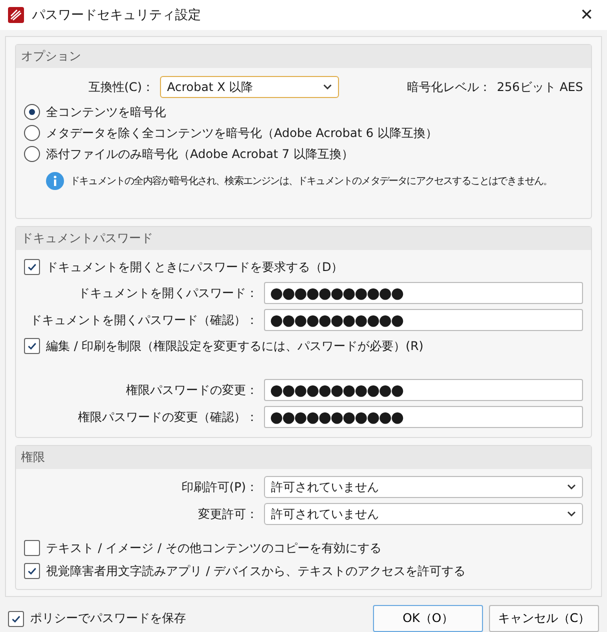 The image size is (607, 632). Describe the element at coordinates (120, 87) in the screenshot. I see `field-label: 互換性(C)：` at that location.